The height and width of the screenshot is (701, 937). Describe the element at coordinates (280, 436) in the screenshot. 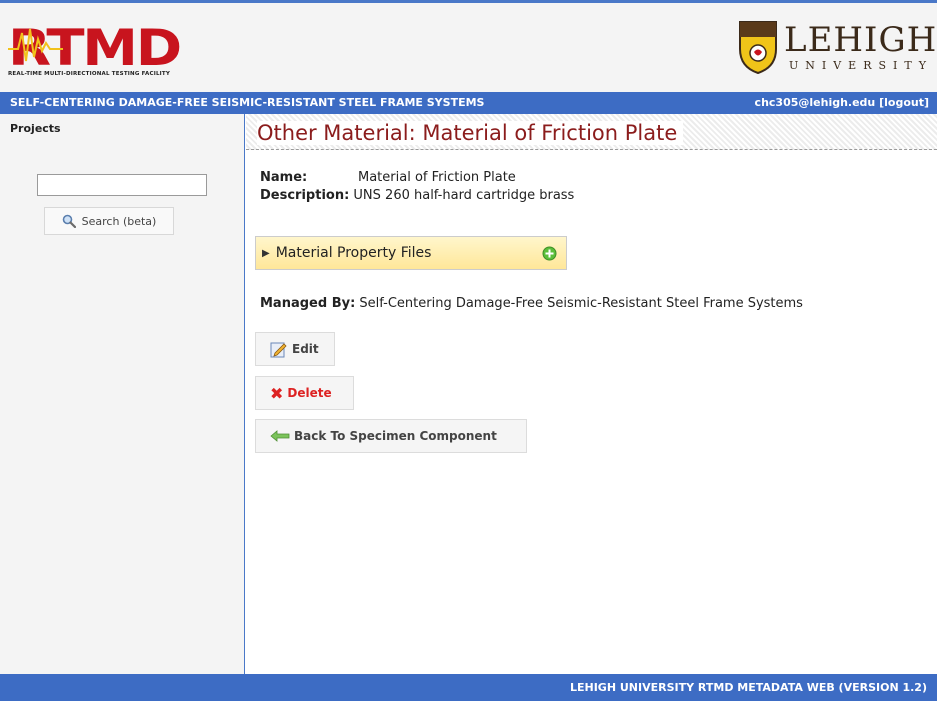

I see `arrow-left-icon` at that location.